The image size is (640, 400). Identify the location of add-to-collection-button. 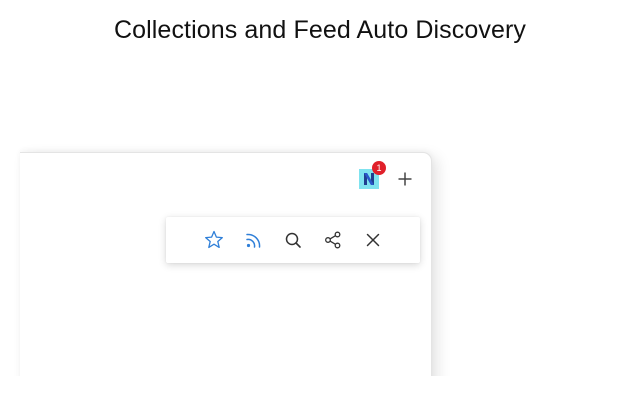
(214, 240).